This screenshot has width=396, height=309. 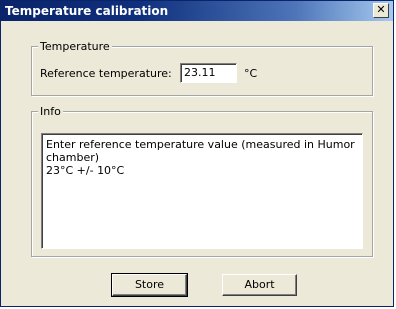 I want to click on title-bar: Temperature calibration ✕, so click(x=197, y=11).